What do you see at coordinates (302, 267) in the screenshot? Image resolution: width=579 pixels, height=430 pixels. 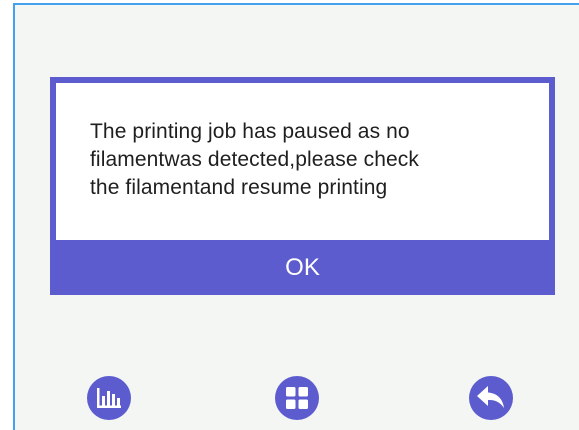 I see `ok-button: OK` at bounding box center [302, 267].